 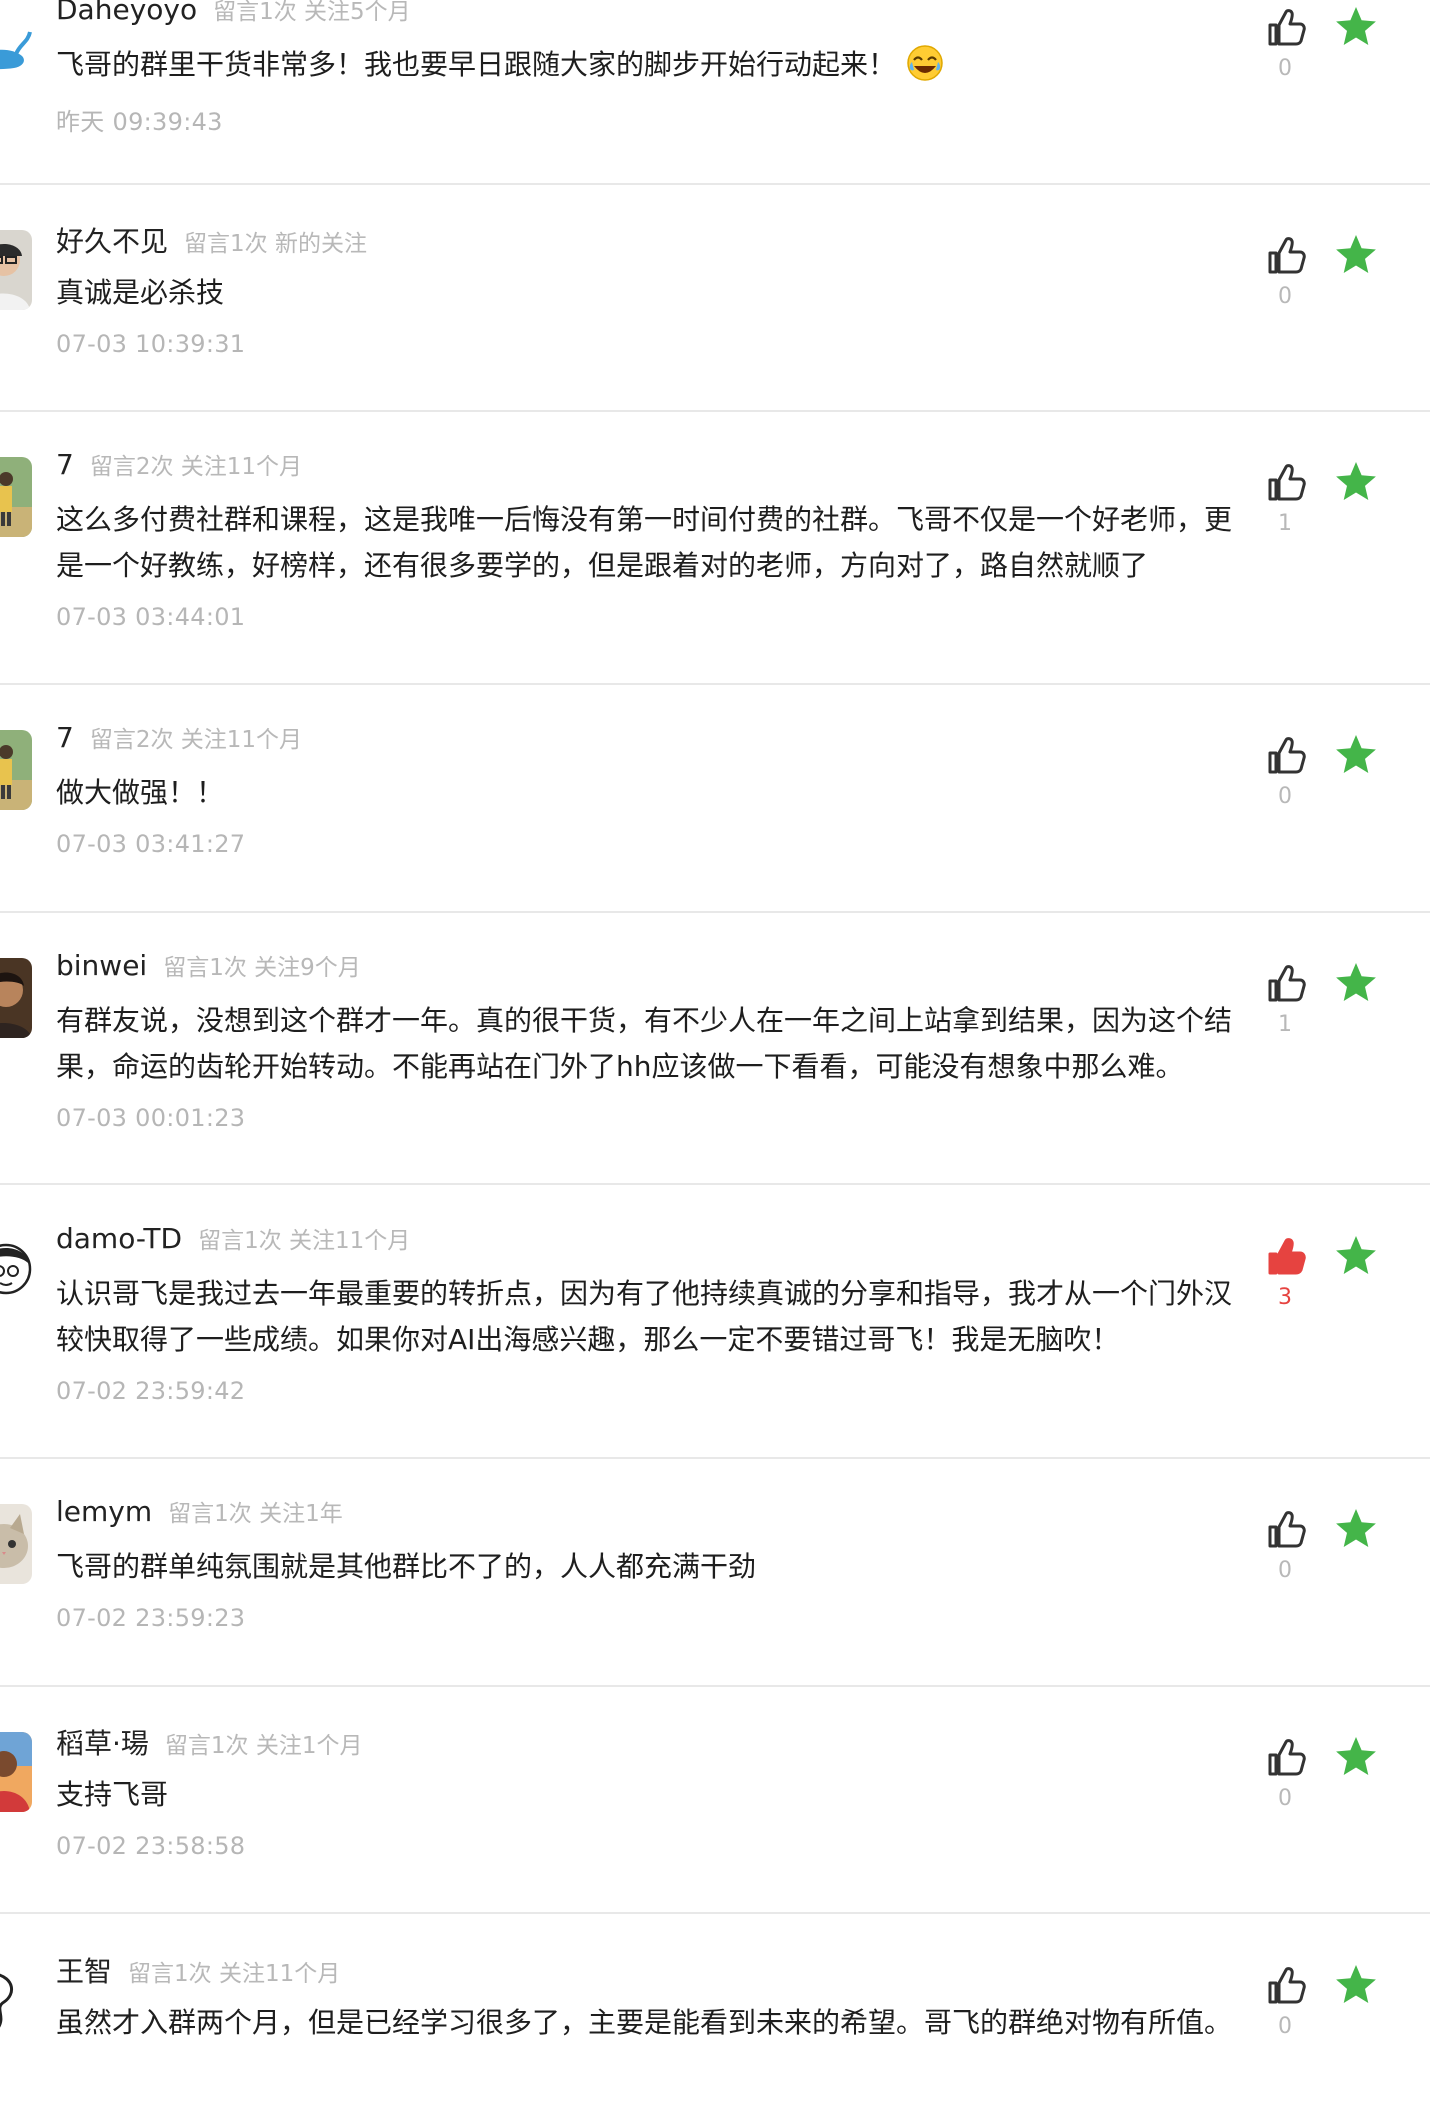 I want to click on comment-time: 07-02 23:59:23, so click(x=151, y=1618).